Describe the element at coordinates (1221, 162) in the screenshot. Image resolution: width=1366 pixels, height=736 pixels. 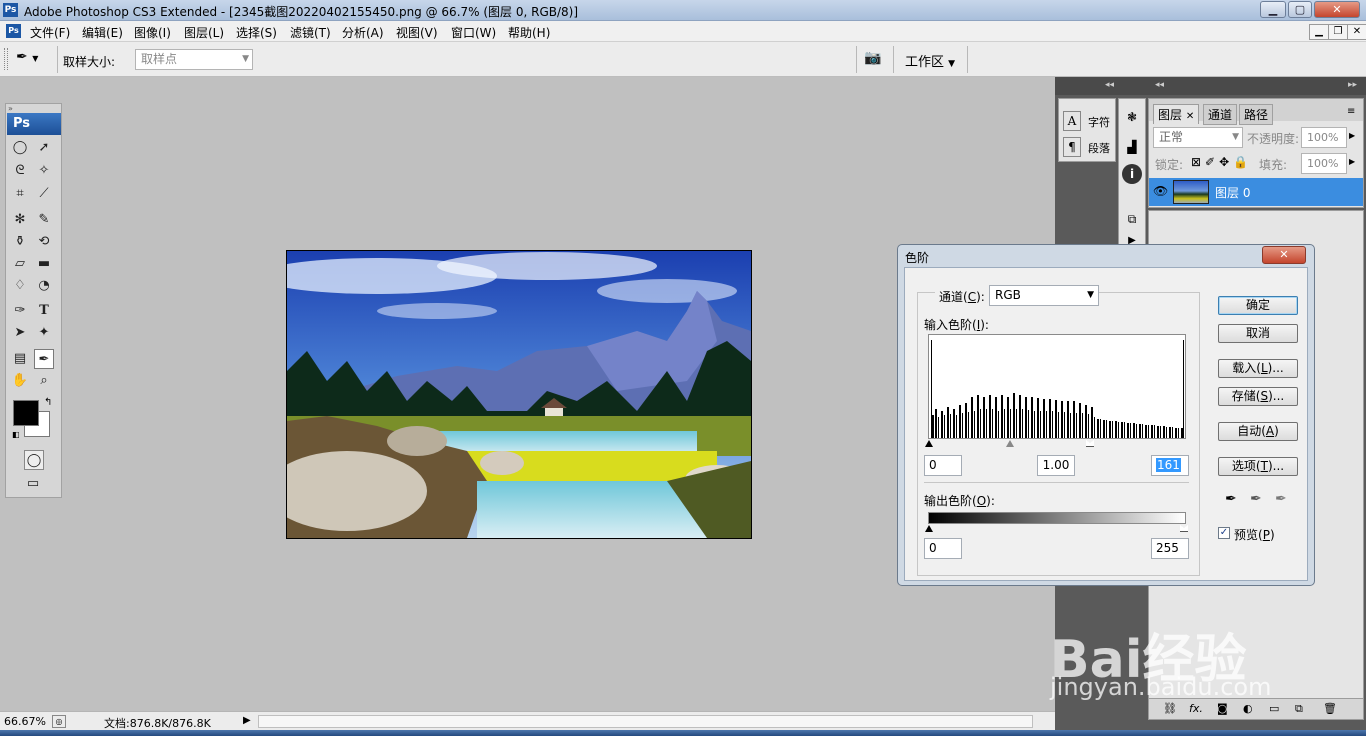
I see `lock-icons: ⊠✐✥🔒` at that location.